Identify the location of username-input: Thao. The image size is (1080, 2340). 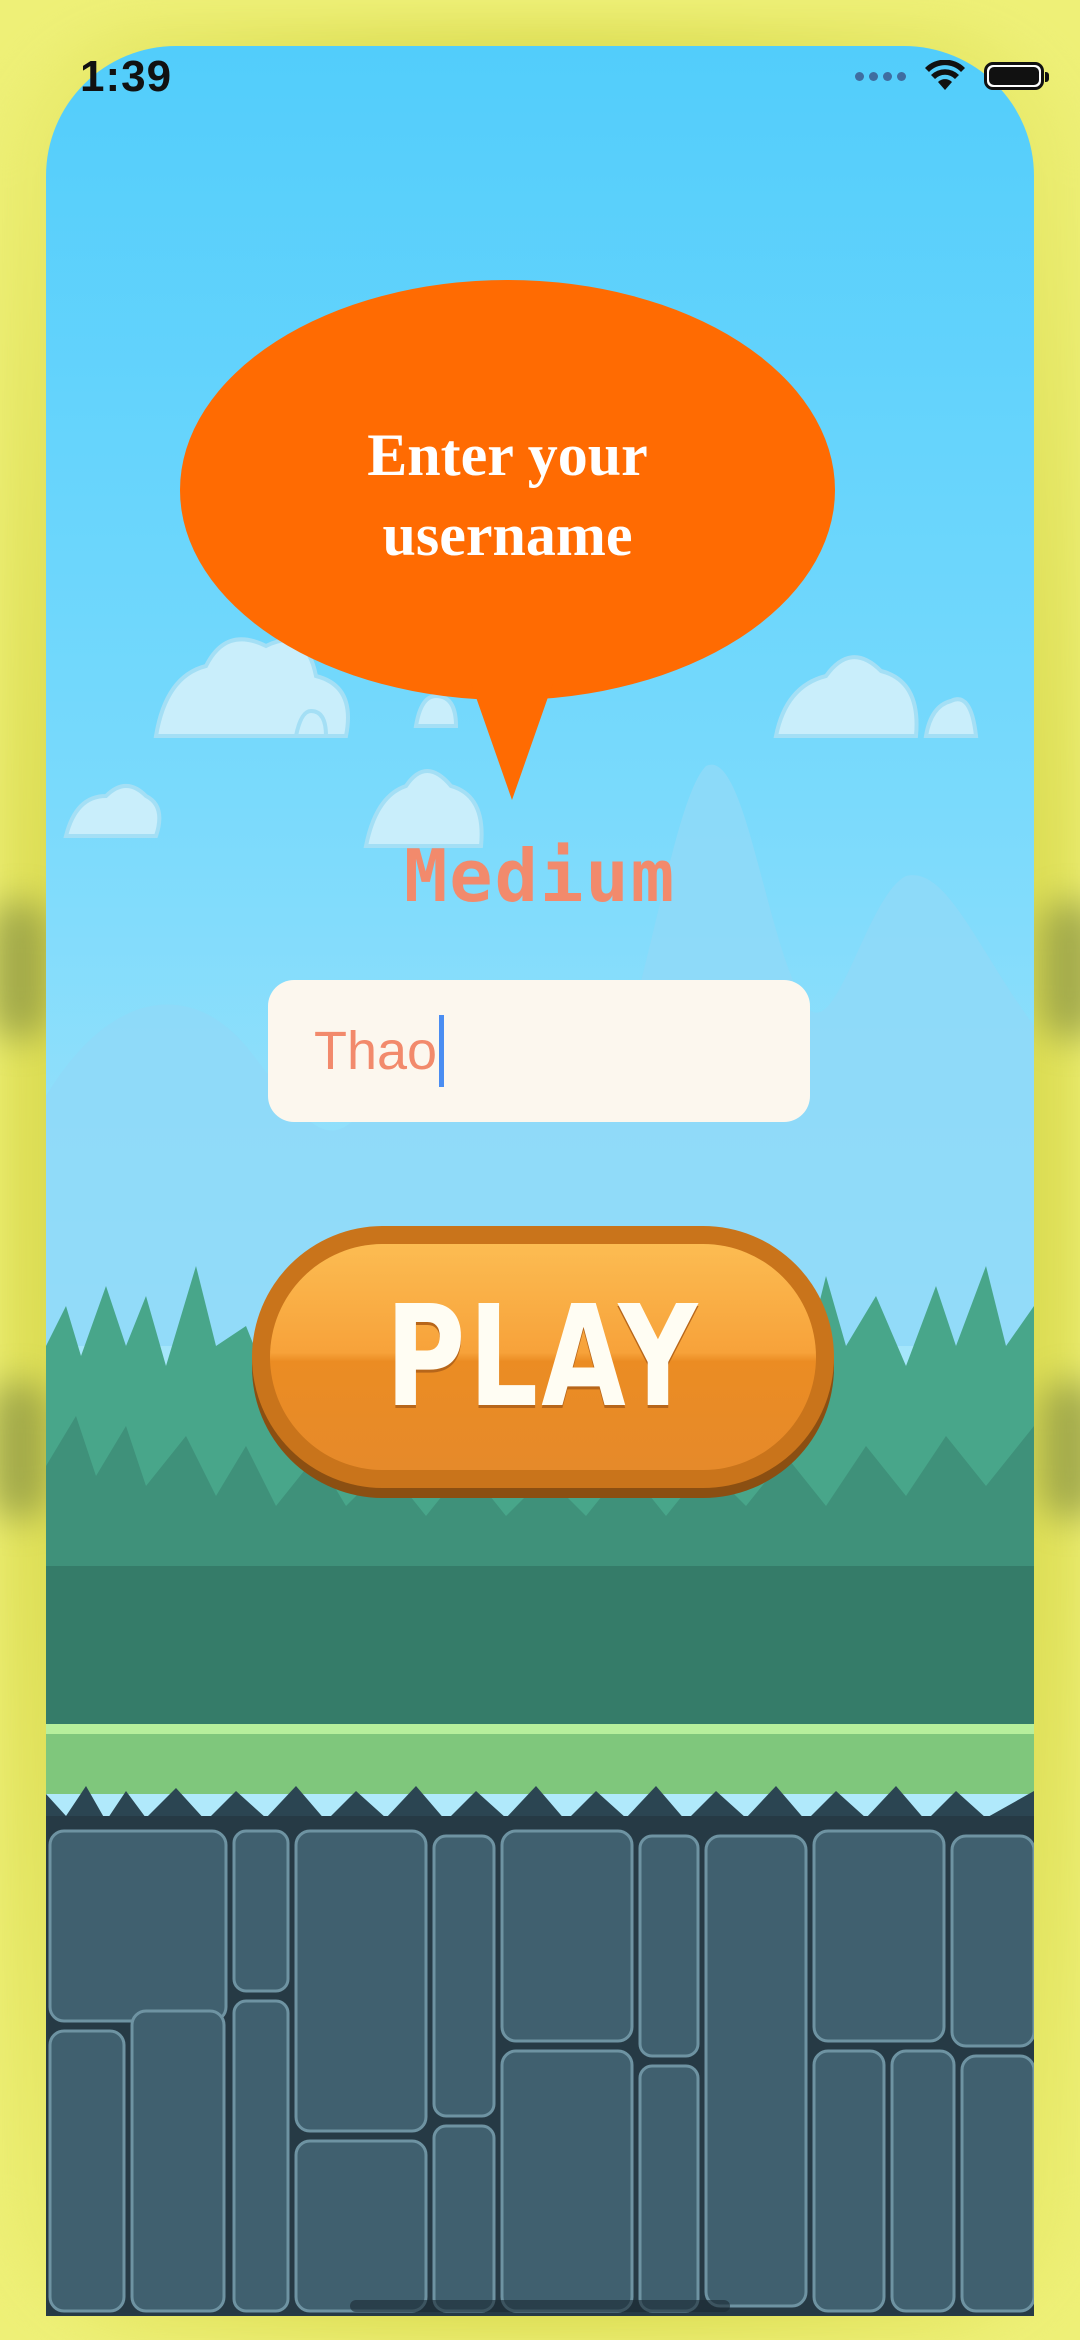
(539, 1051).